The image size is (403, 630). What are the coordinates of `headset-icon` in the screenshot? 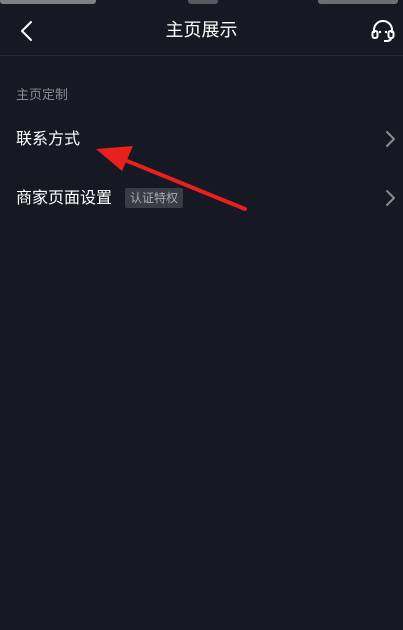 It's located at (383, 31).